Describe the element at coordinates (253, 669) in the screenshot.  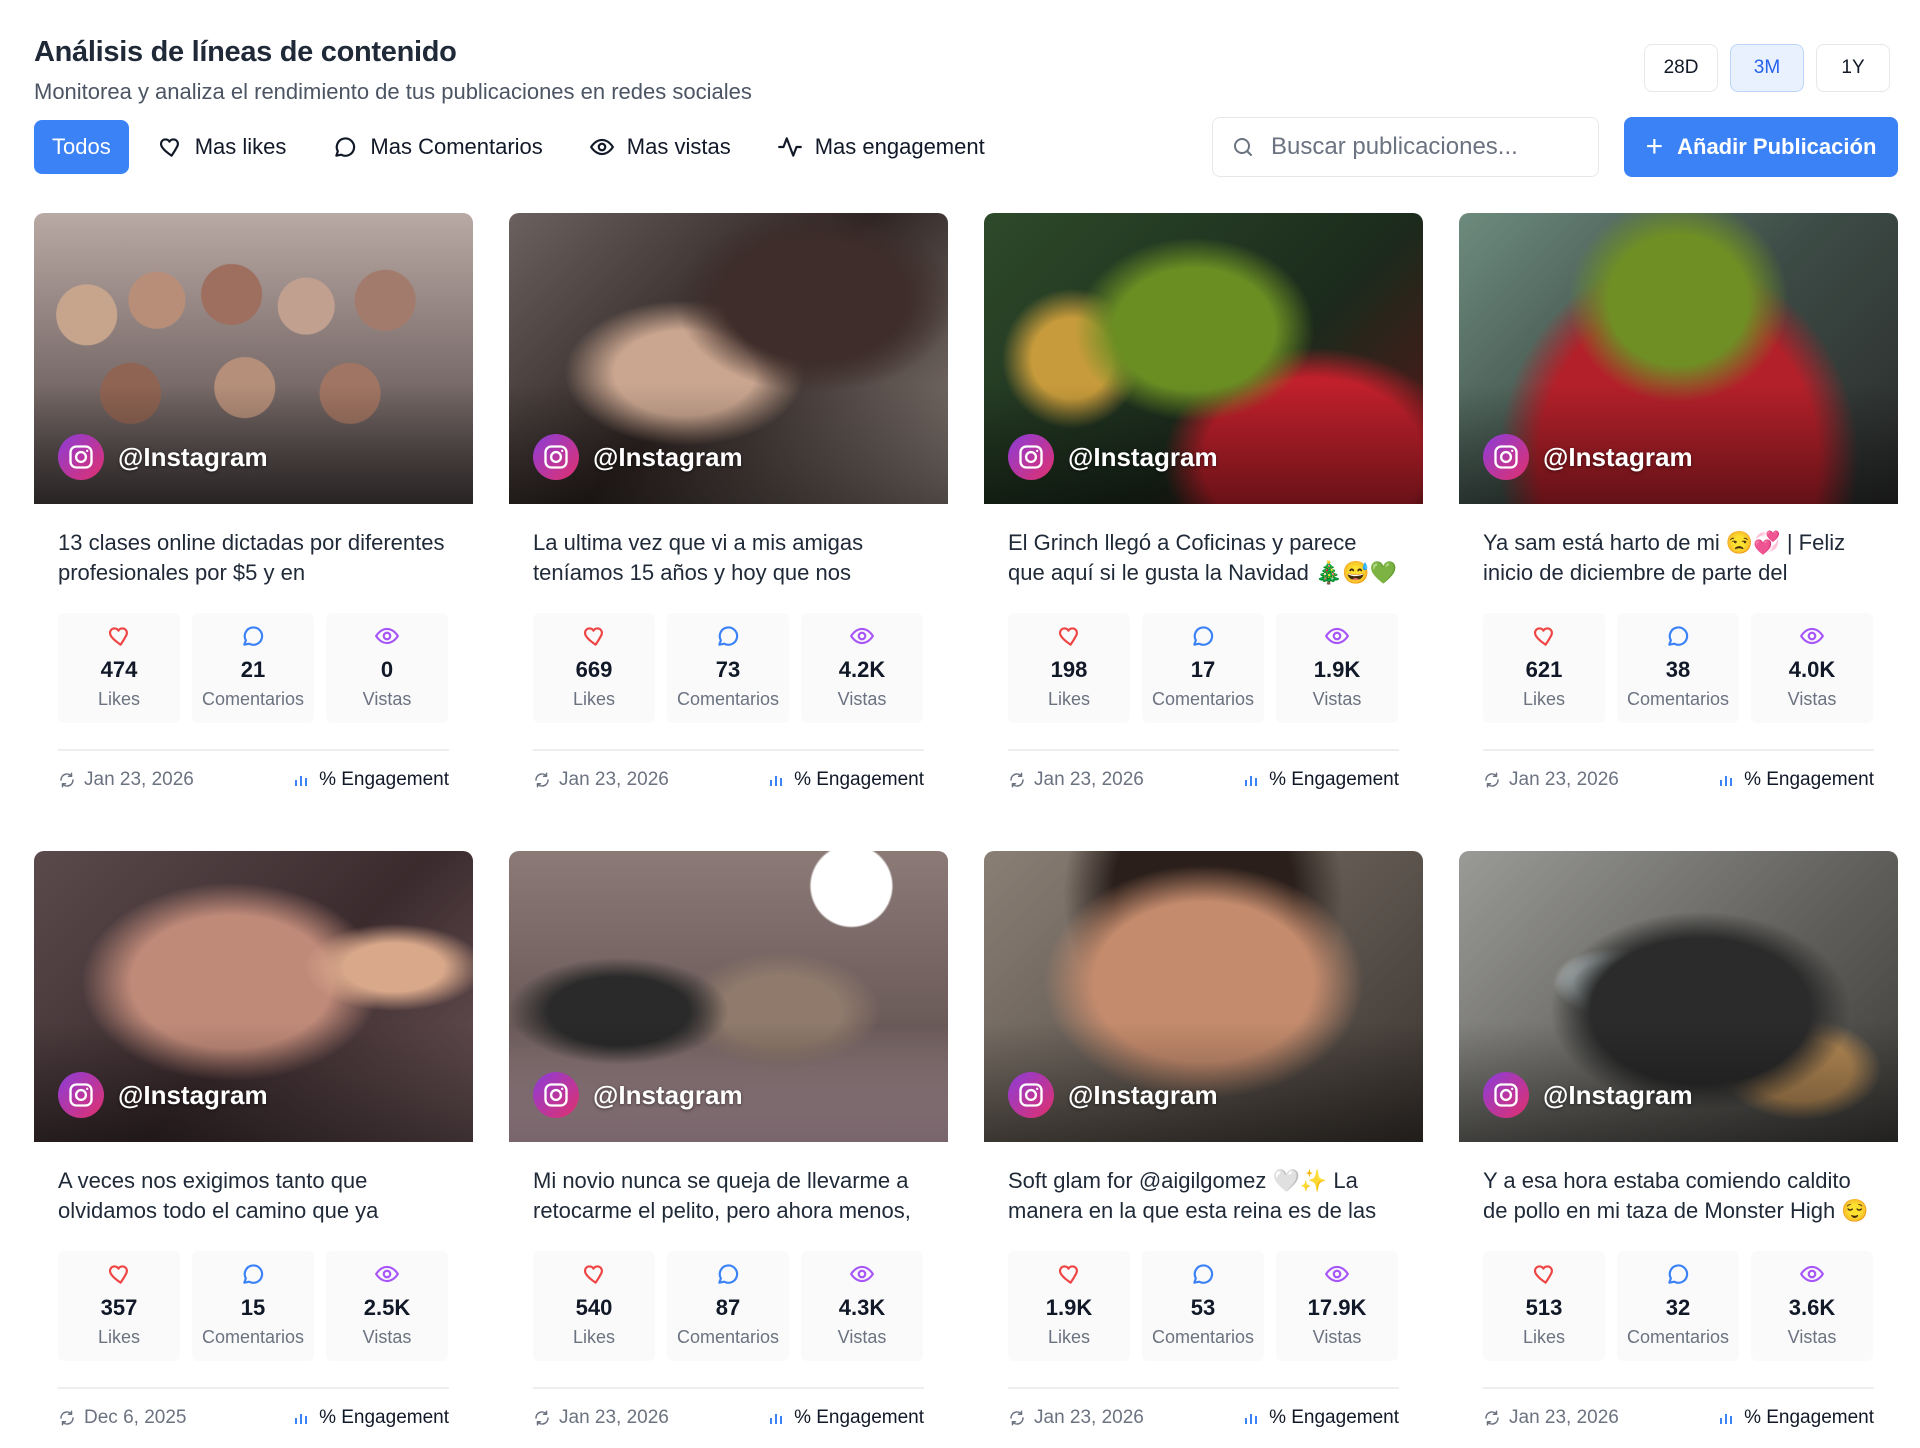
I see `comments-count: 21` at that location.